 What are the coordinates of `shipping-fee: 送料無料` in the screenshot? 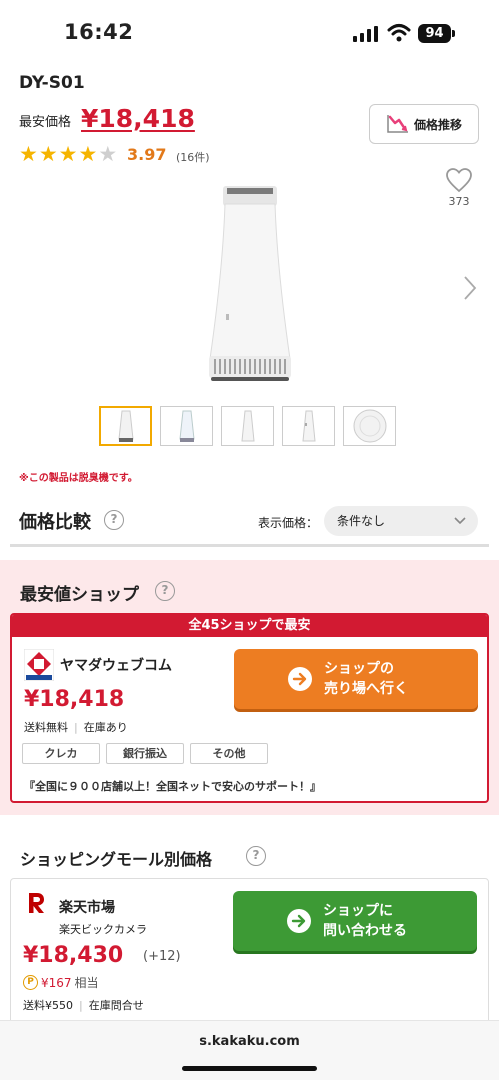 It's located at (46, 727).